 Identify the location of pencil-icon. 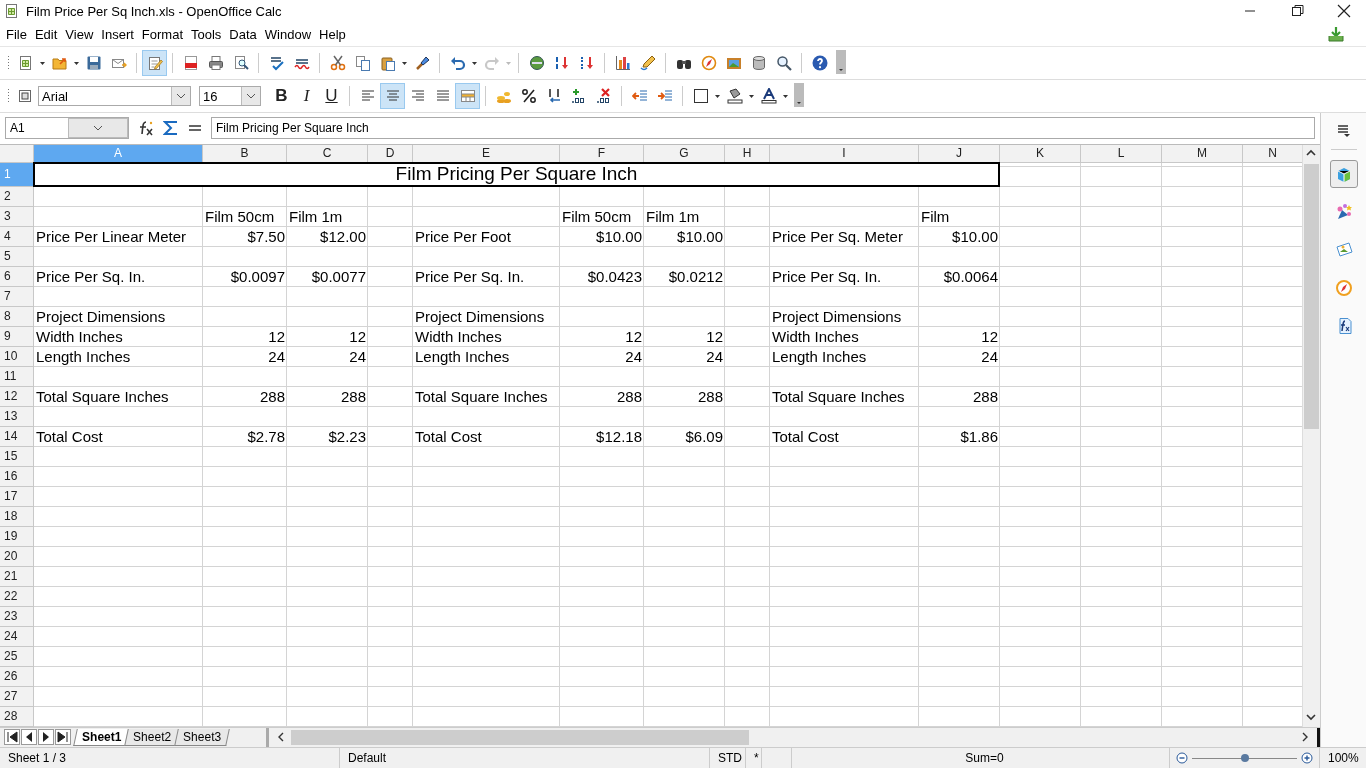
(647, 63).